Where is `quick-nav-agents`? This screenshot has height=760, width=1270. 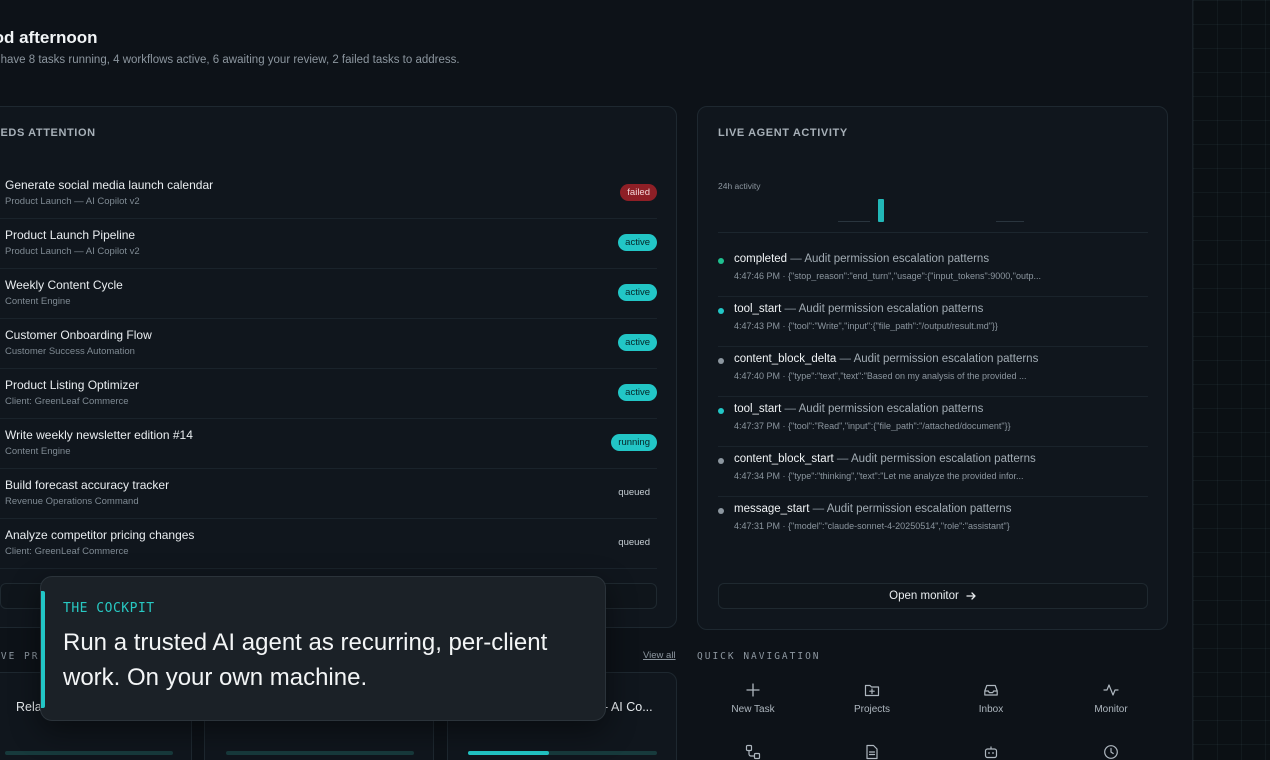
quick-nav-agents is located at coordinates (991, 752).